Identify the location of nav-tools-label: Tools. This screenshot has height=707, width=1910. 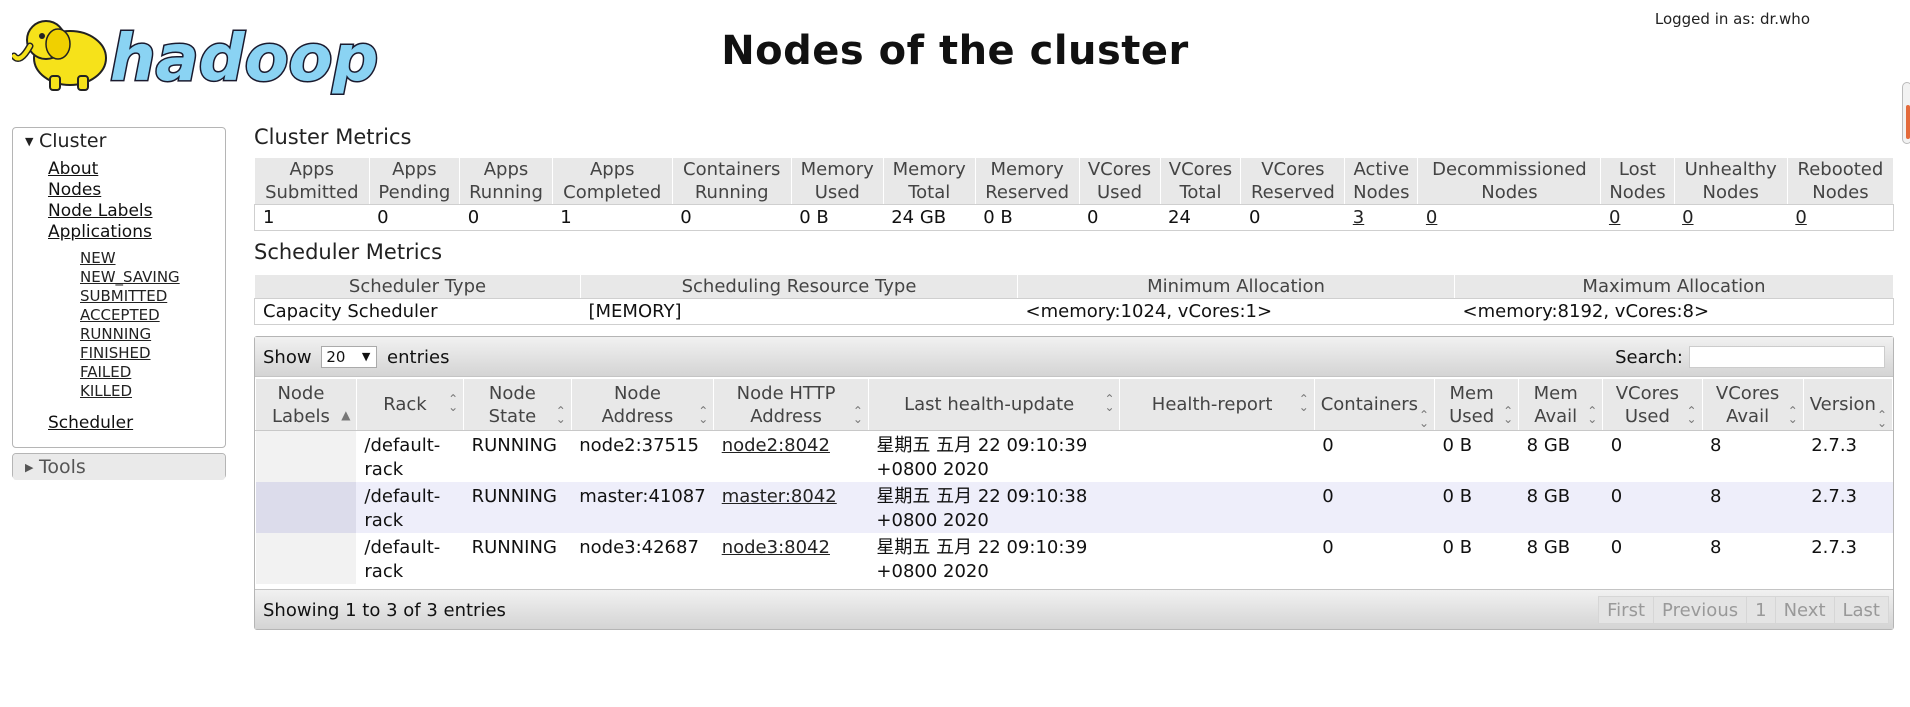
(62, 467).